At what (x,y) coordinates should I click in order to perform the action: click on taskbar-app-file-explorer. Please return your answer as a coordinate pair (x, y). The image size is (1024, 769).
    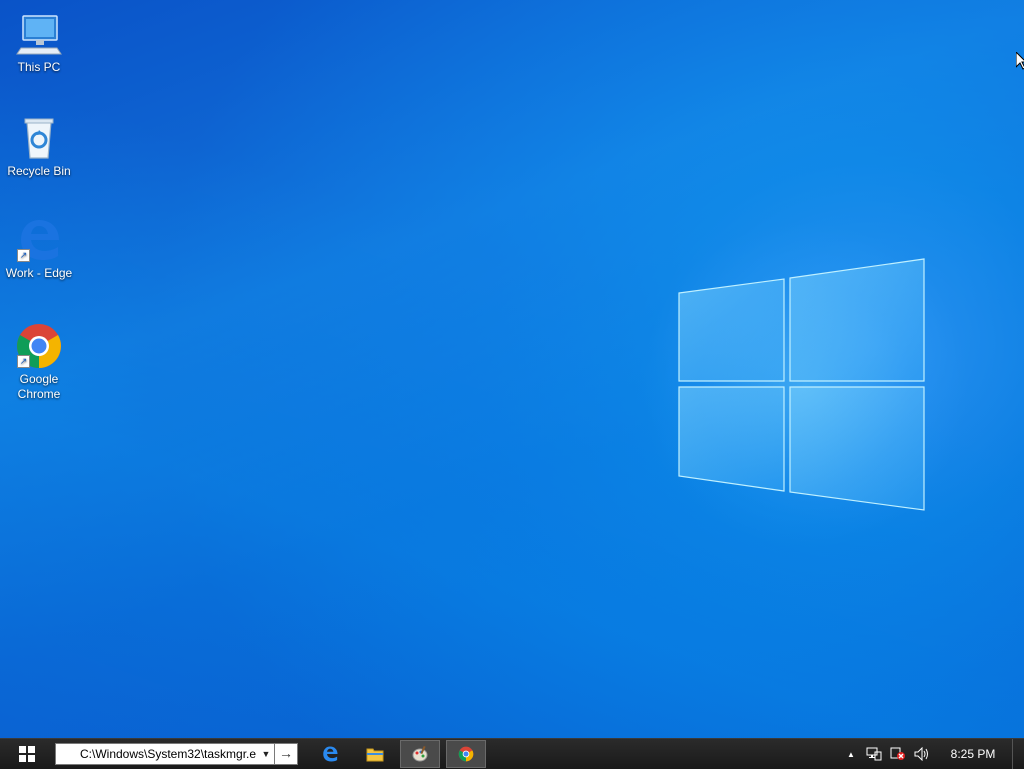
    Looking at the image, I should click on (375, 754).